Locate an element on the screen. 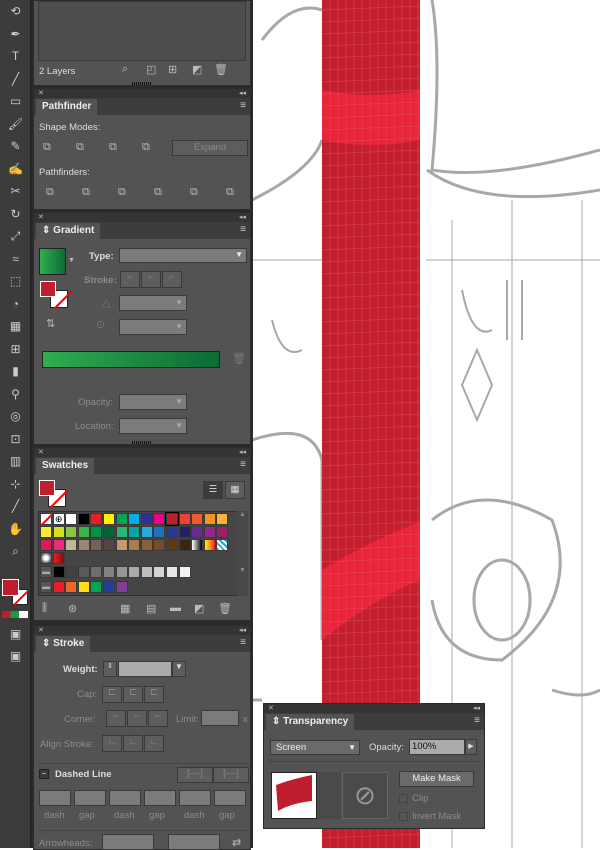  type-tool-icon: T is located at coordinates (15, 56).